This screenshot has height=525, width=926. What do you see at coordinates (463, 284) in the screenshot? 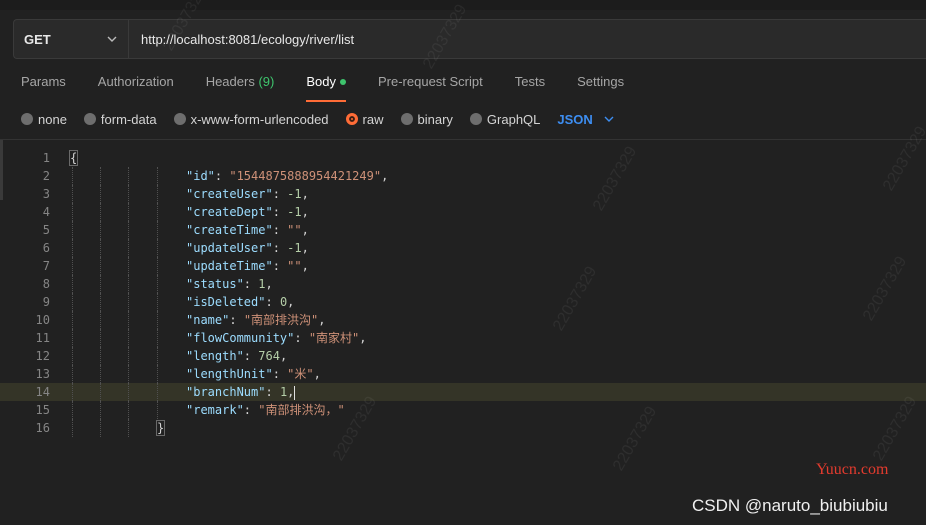
I see `code-line: 8 "status": 1,` at bounding box center [463, 284].